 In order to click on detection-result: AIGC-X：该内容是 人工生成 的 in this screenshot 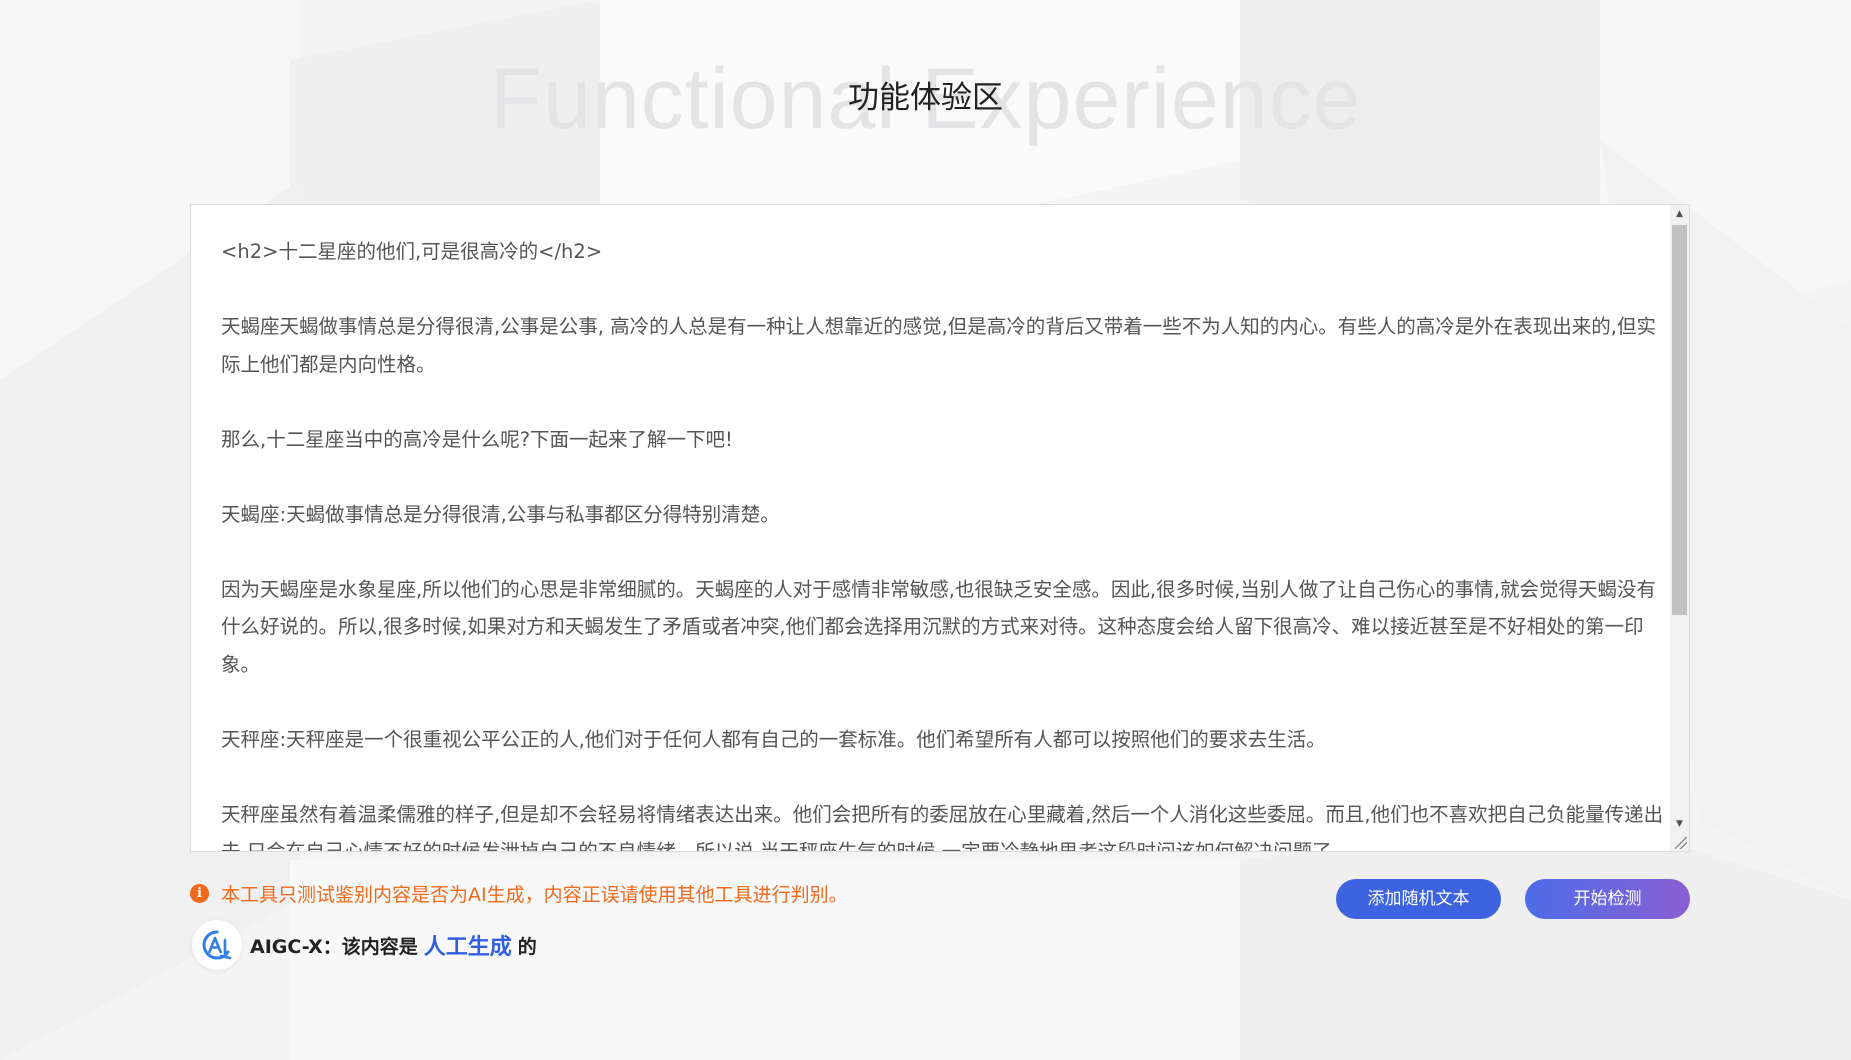, I will do `click(364, 945)`.